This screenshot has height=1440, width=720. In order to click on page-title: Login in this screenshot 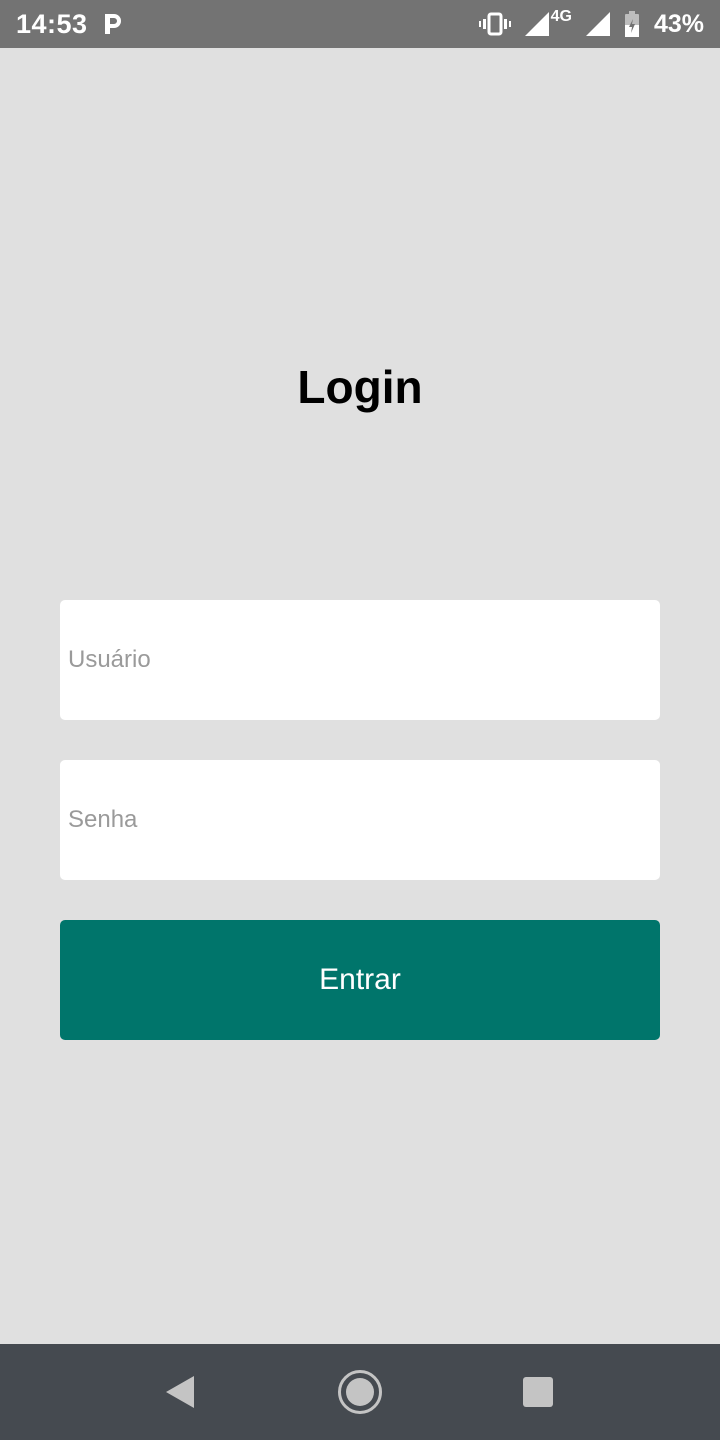, I will do `click(360, 387)`.